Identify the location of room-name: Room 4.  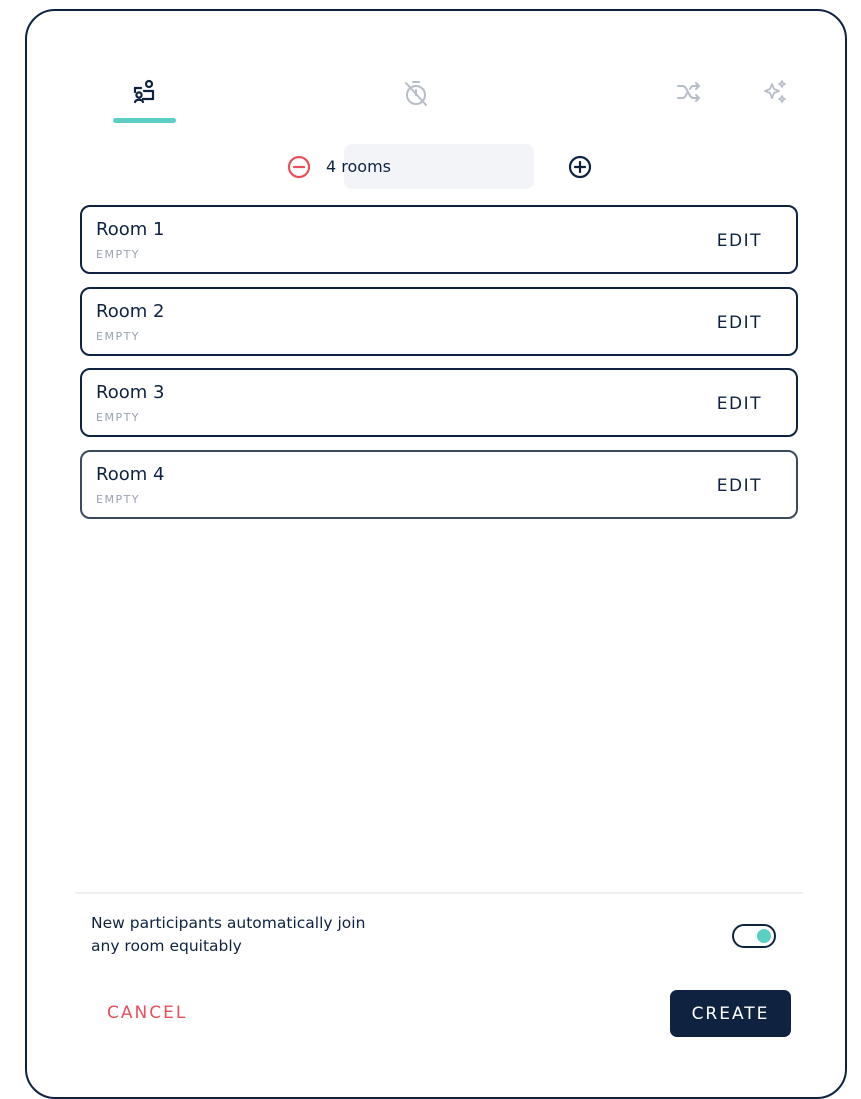
(130, 474).